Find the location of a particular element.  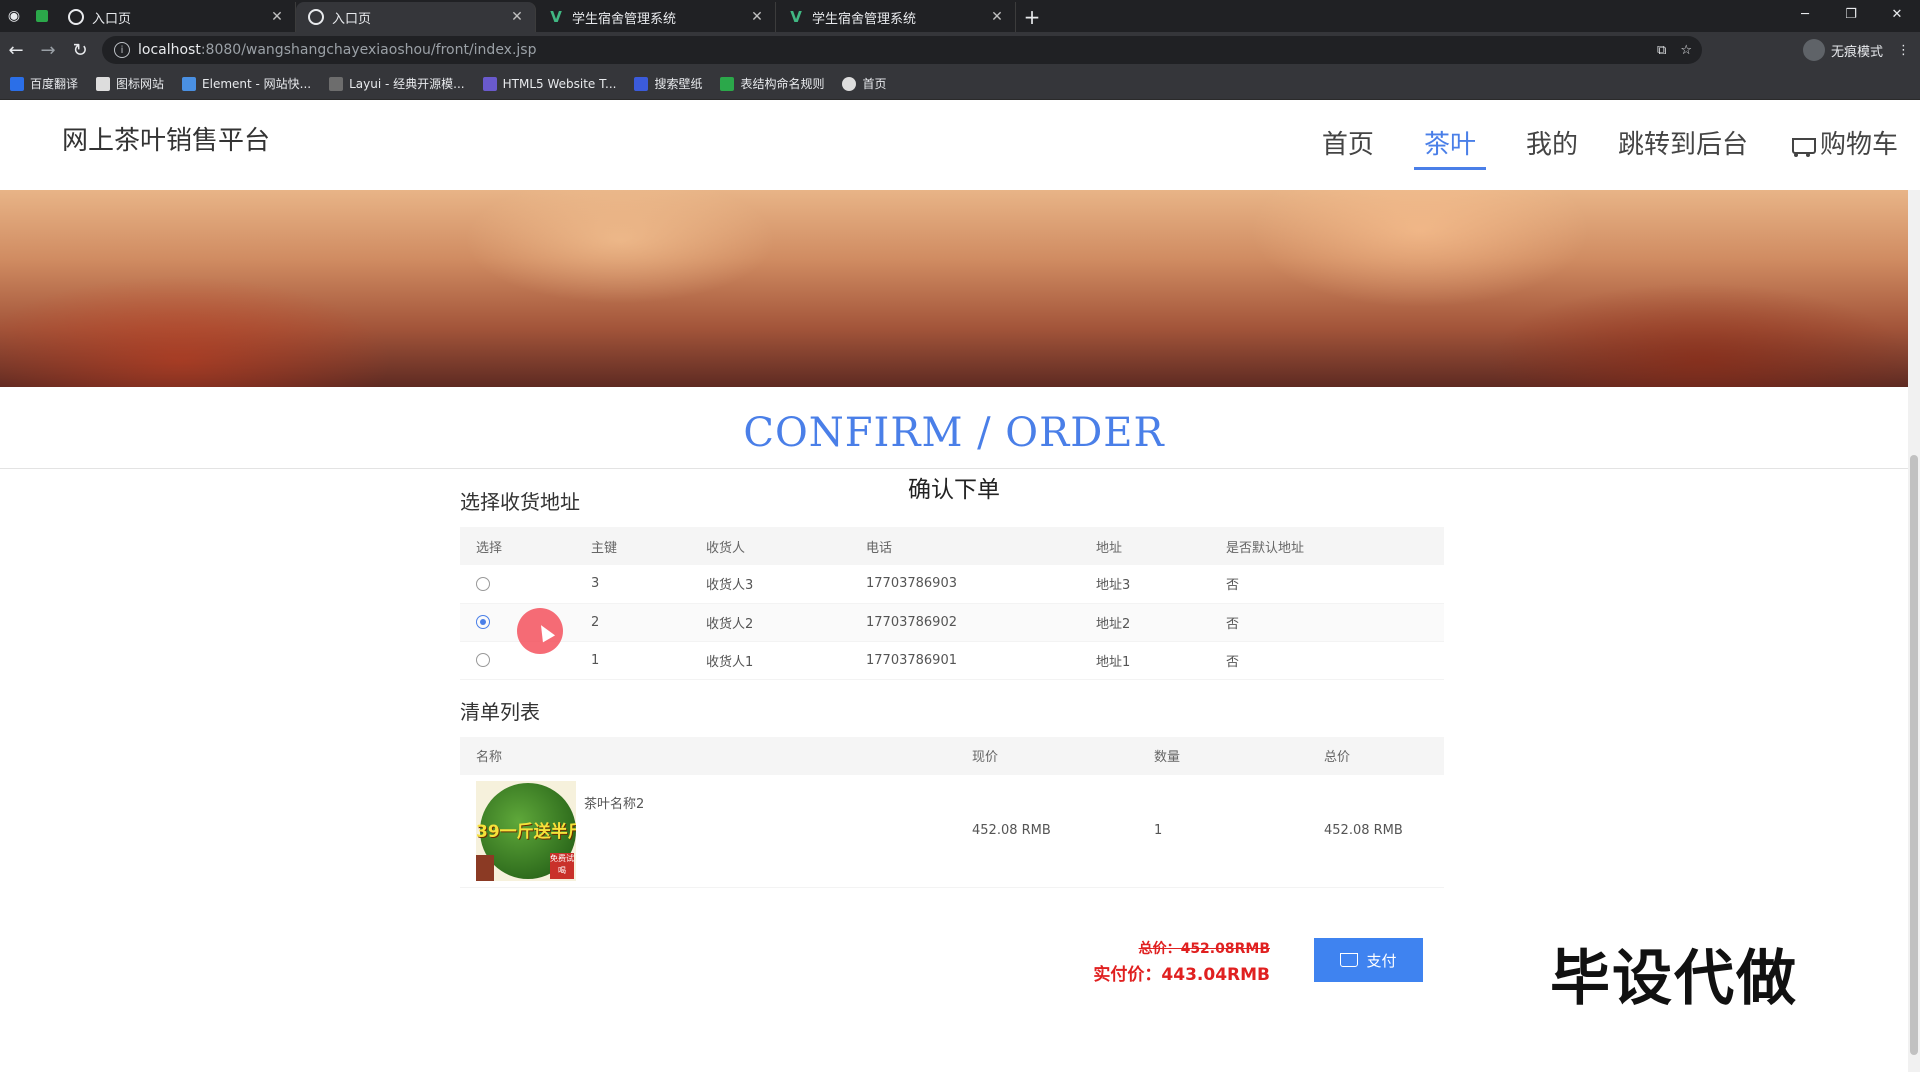

new-tab-button: + is located at coordinates (1032, 17).